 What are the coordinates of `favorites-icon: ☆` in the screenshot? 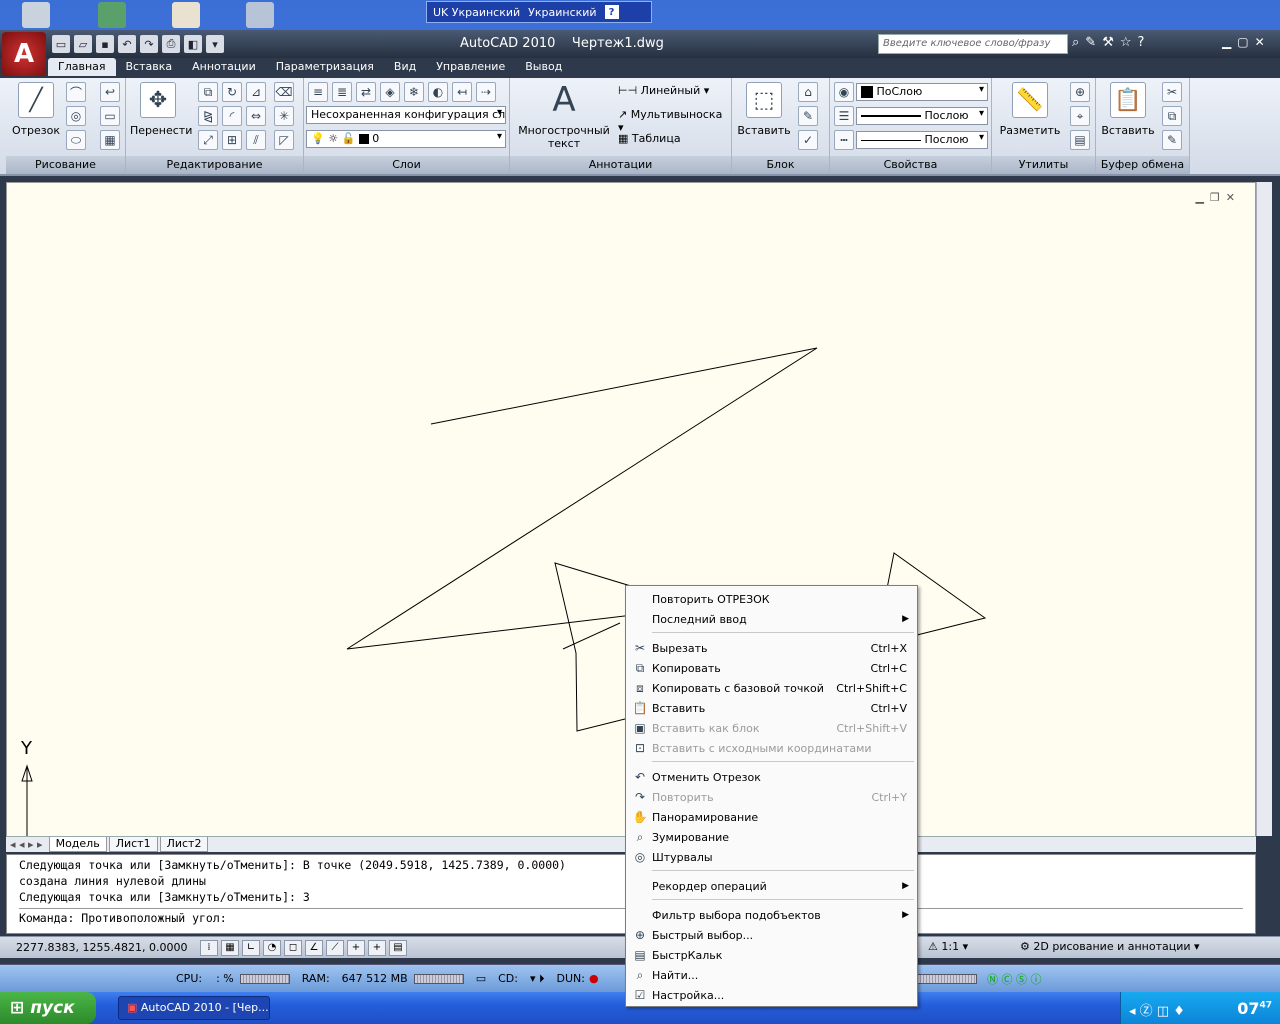 It's located at (1126, 42).